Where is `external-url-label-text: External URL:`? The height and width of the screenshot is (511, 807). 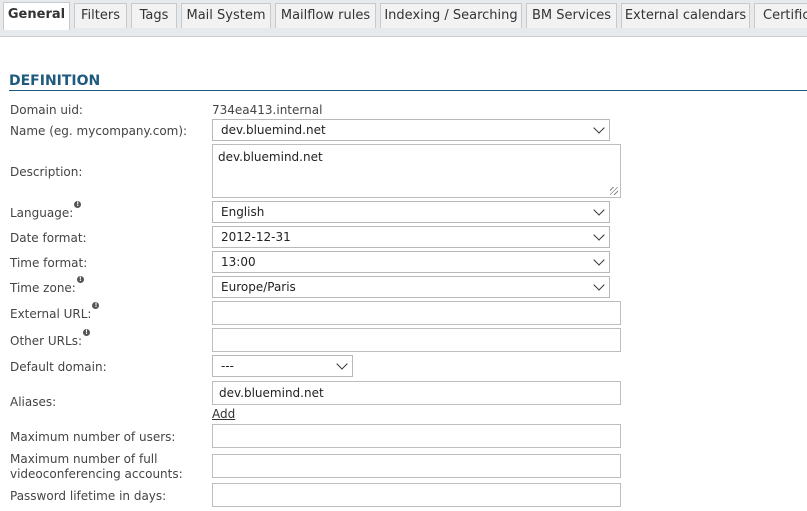
external-url-label-text: External URL: is located at coordinates (51, 314).